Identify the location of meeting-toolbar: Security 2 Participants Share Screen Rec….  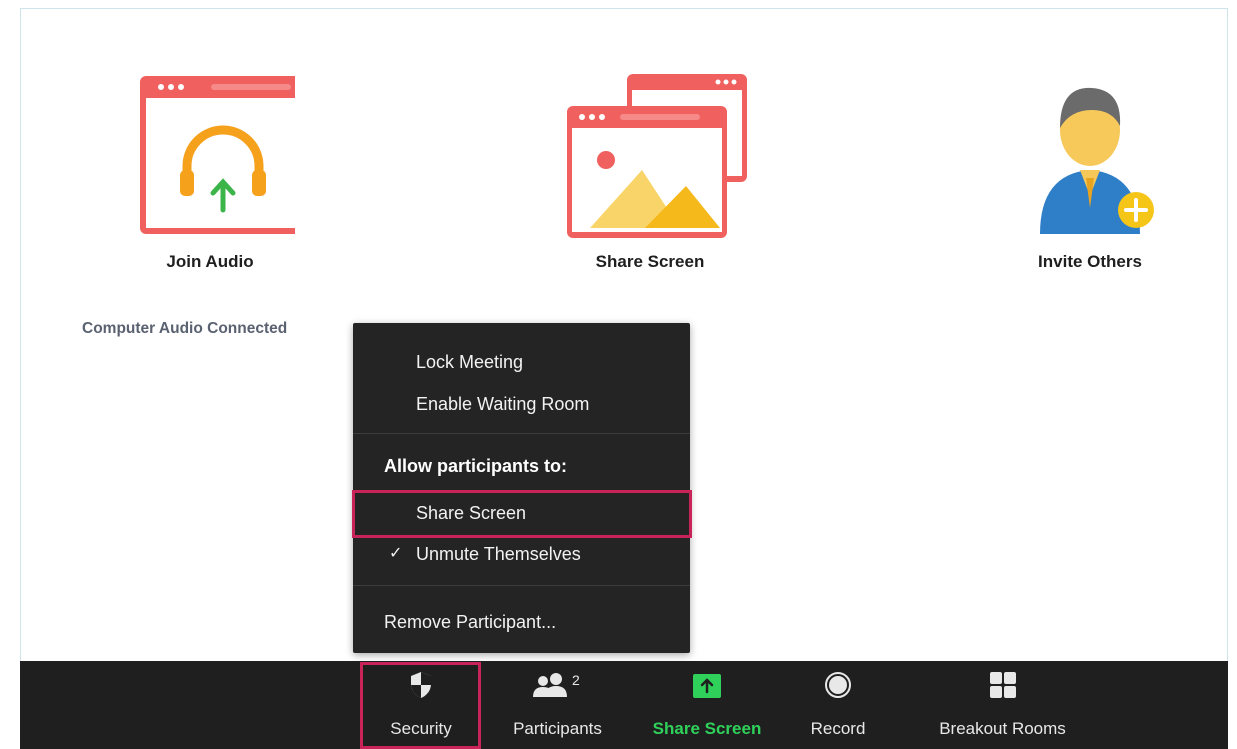
(624, 705).